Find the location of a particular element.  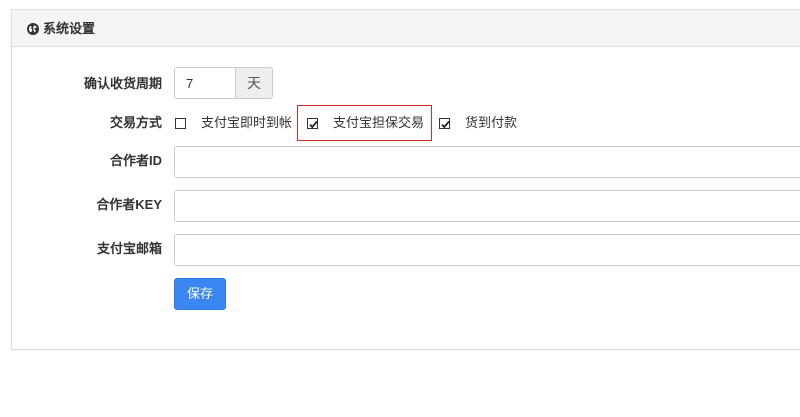

confirm-period-label: 确认收货周期 is located at coordinates (122, 83).